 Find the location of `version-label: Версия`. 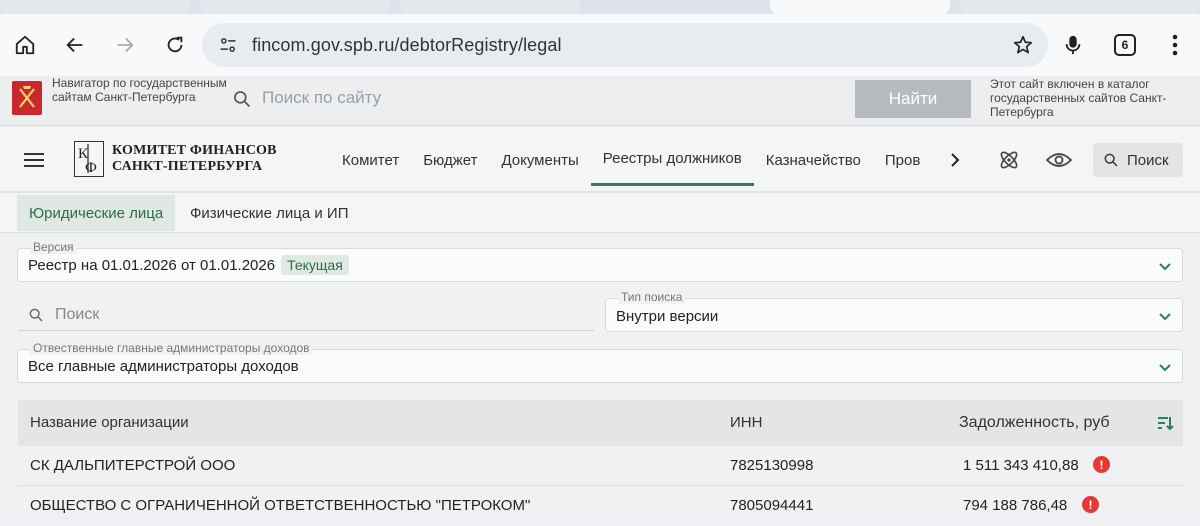

version-label: Версия is located at coordinates (53, 247).